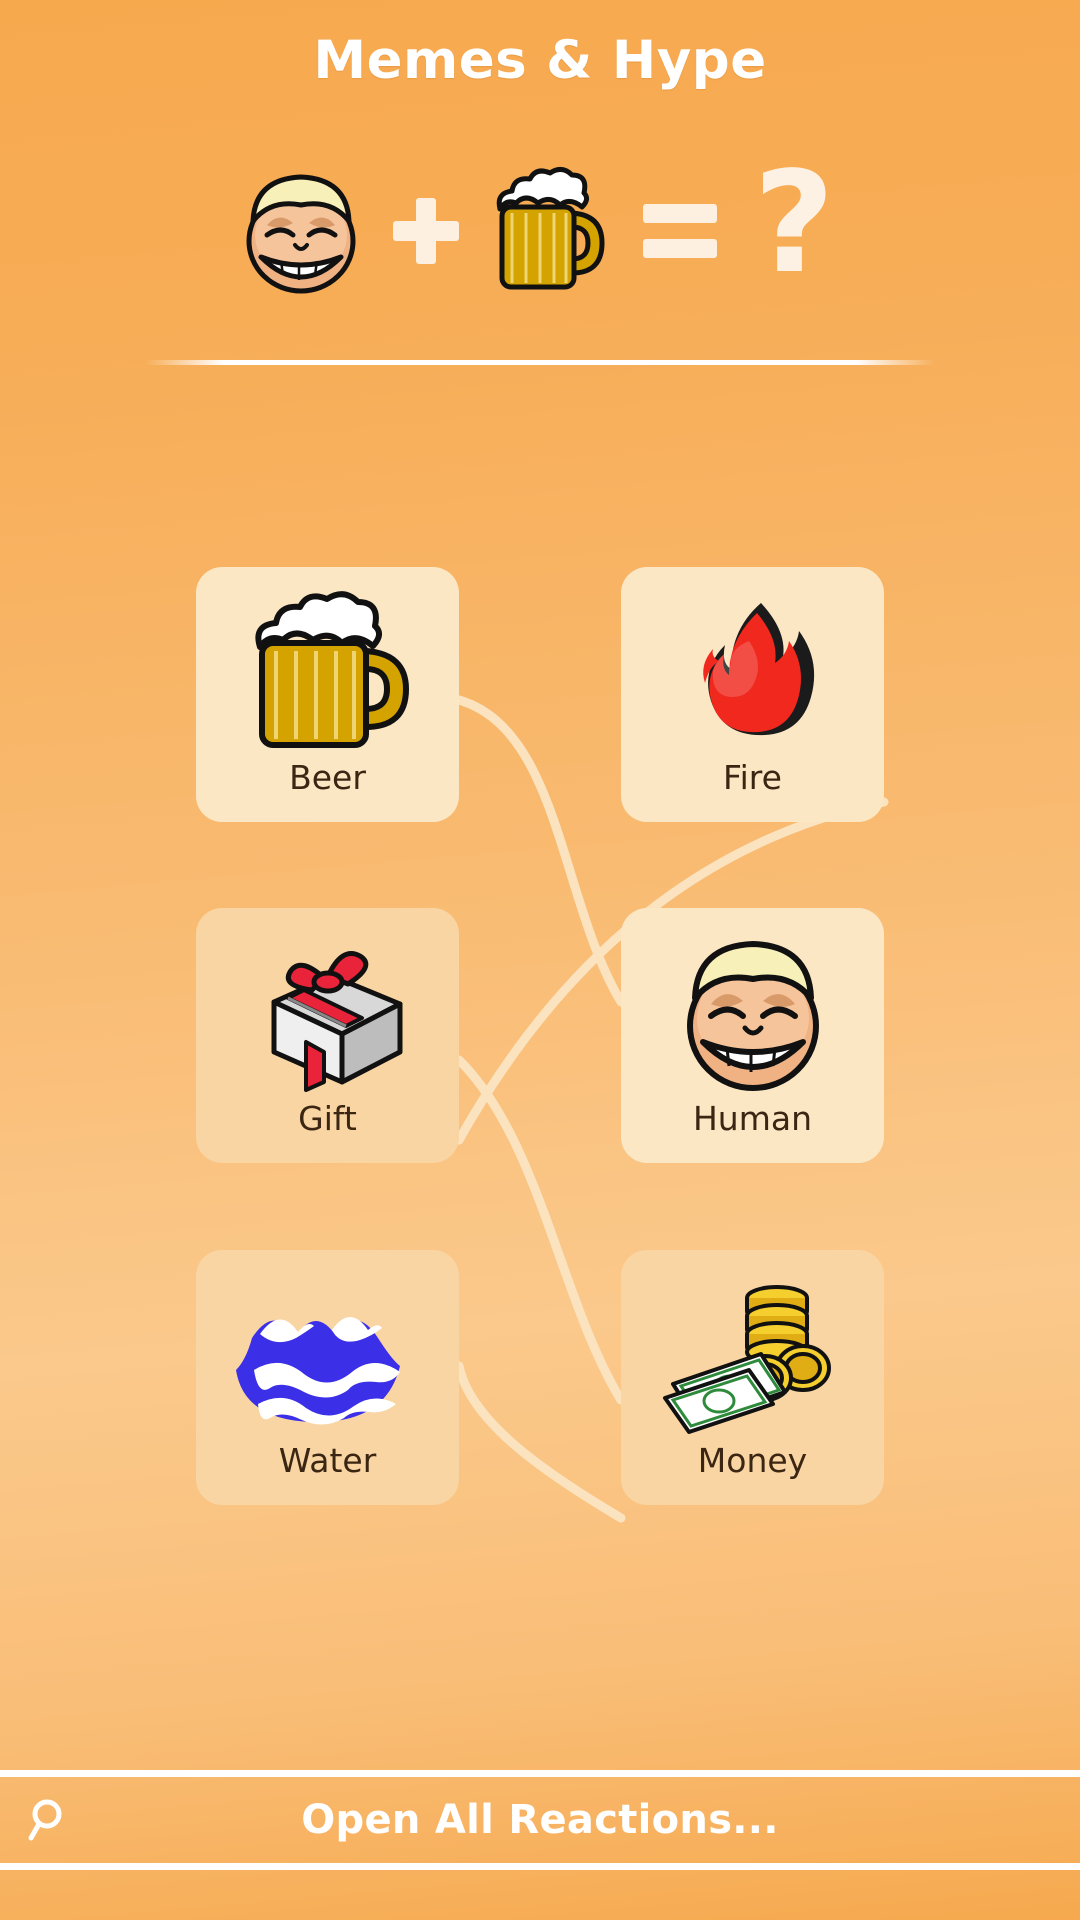 The image size is (1080, 1920). Describe the element at coordinates (752, 1460) in the screenshot. I see `card-label: Money` at that location.